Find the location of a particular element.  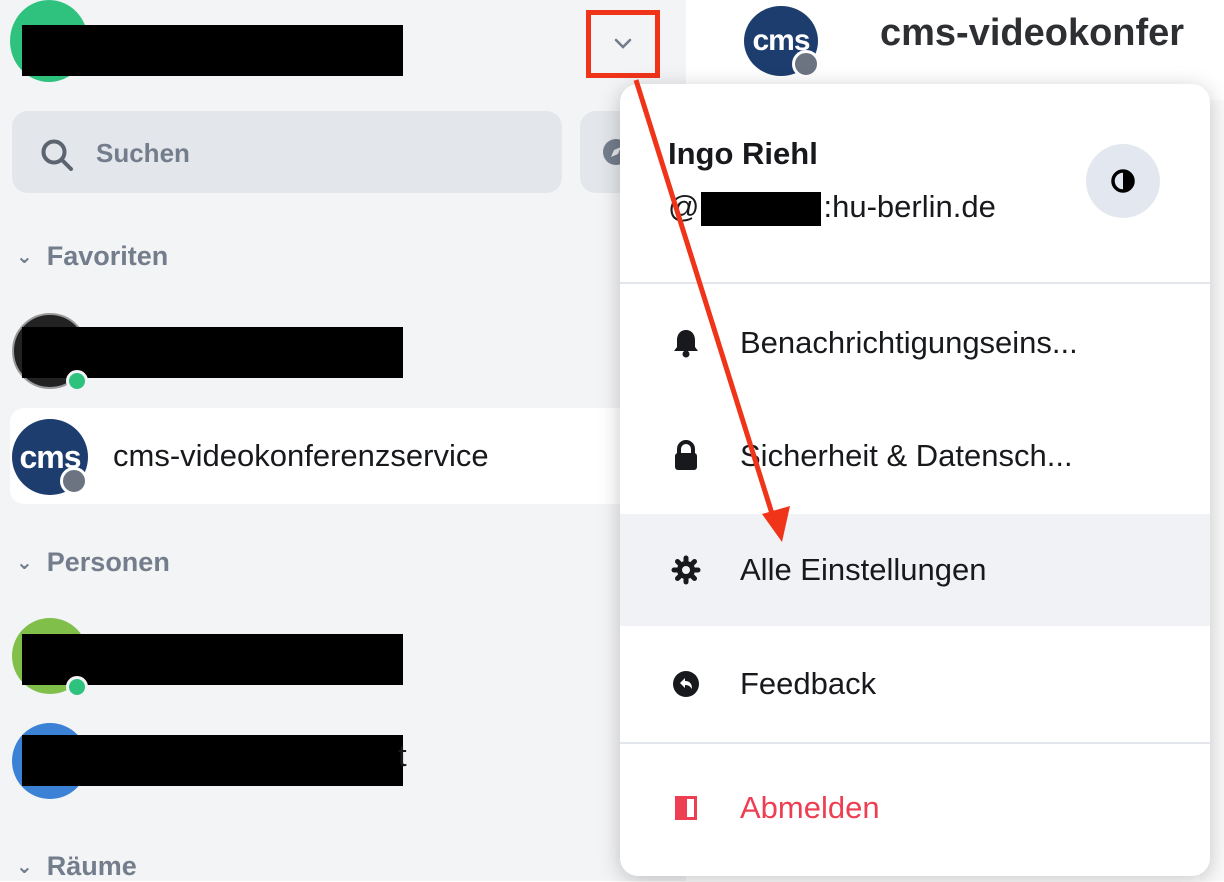

theme-toggle-button is located at coordinates (1123, 181).